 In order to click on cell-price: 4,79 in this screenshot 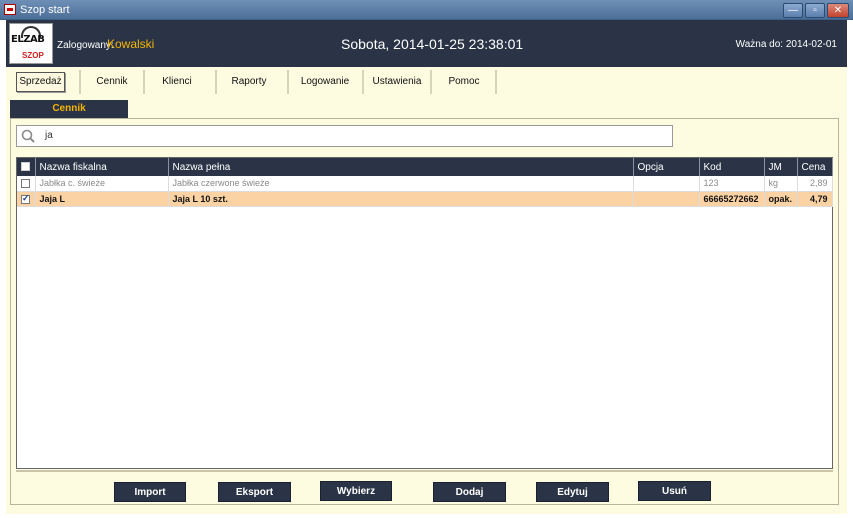, I will do `click(815, 199)`.